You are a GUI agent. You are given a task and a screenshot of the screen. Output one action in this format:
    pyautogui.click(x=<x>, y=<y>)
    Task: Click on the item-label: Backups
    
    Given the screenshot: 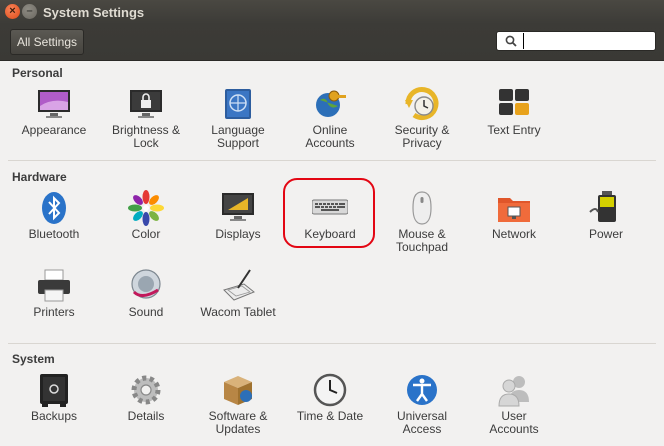 What is the action you would take?
    pyautogui.click(x=54, y=416)
    